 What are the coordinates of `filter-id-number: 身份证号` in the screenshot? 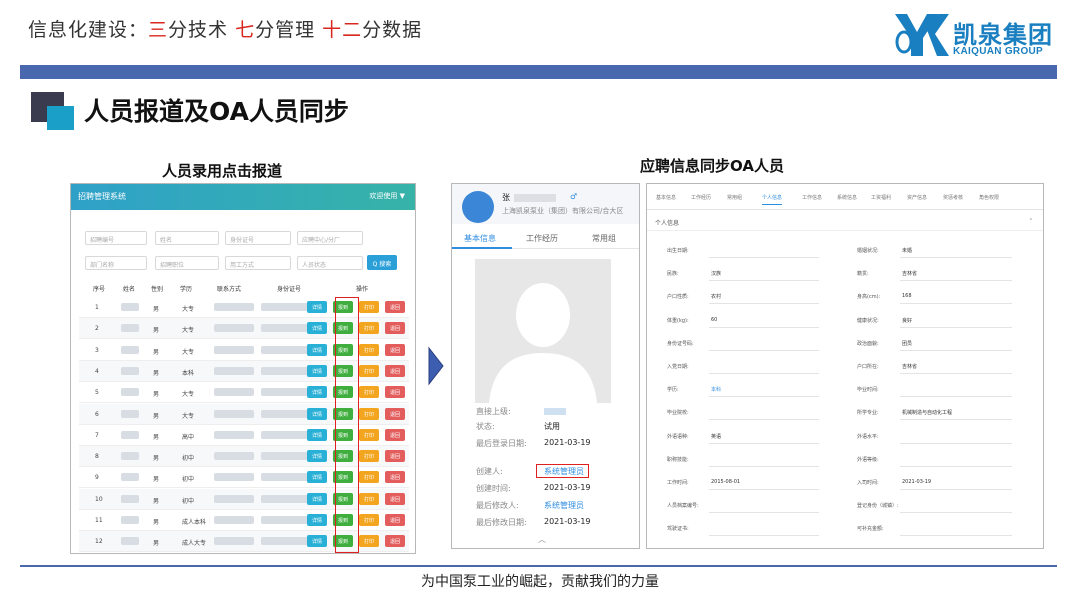 It's located at (258, 238).